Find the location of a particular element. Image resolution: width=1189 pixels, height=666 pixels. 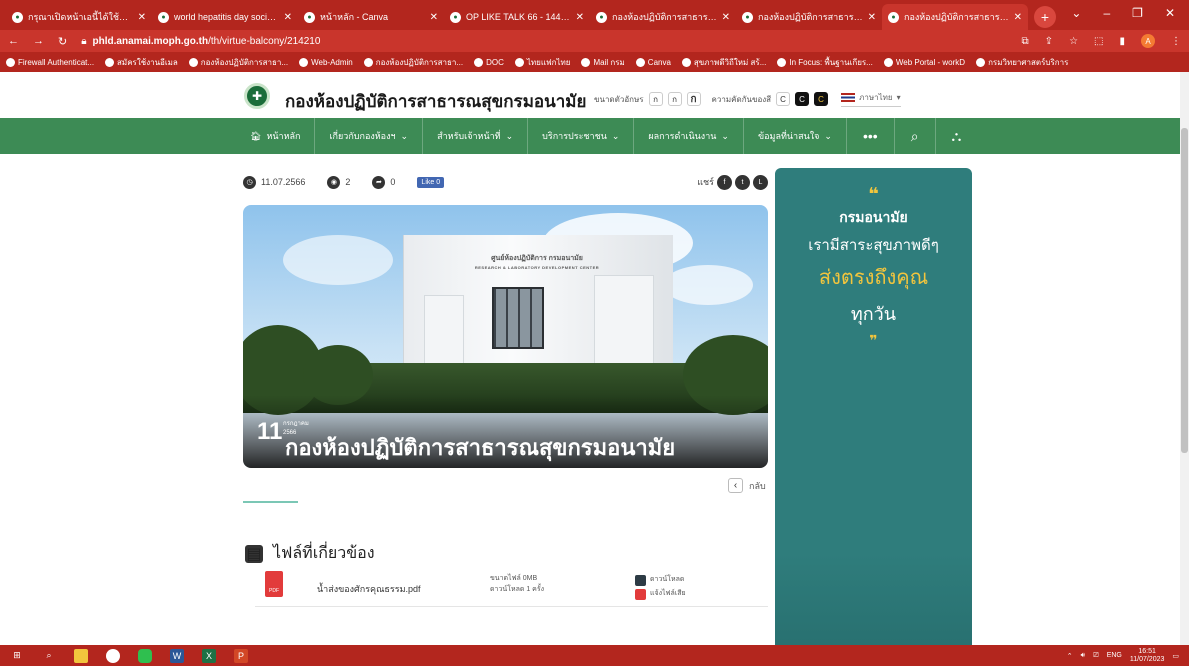

browser-tab-active: ●กองห้องปฏิบัติการสาธารณสุขกรม✕ is located at coordinates (955, 17).